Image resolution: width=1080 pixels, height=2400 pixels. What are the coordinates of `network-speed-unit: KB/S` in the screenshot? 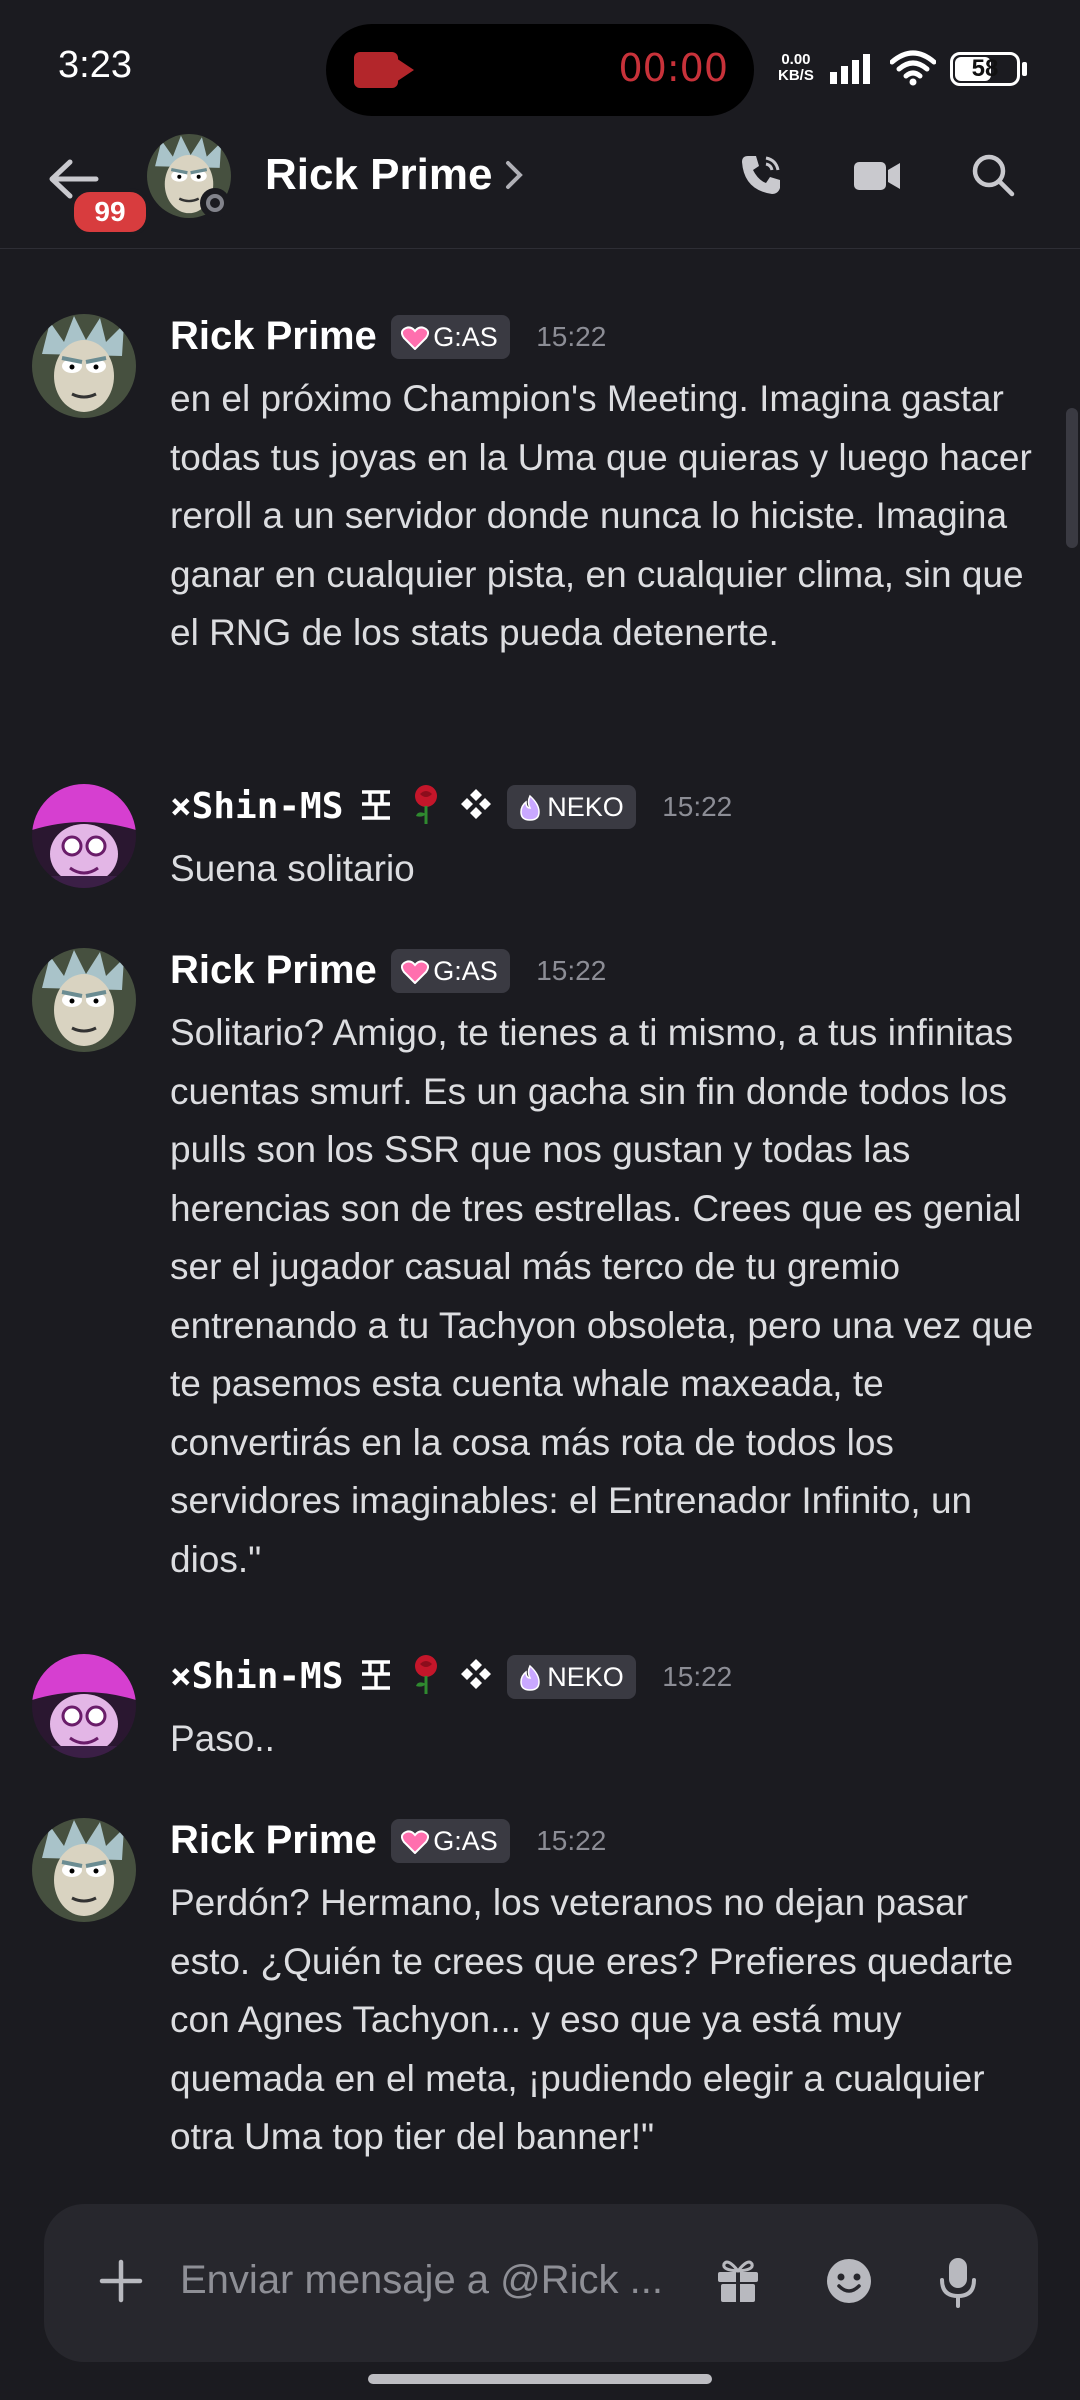 It's located at (796, 75).